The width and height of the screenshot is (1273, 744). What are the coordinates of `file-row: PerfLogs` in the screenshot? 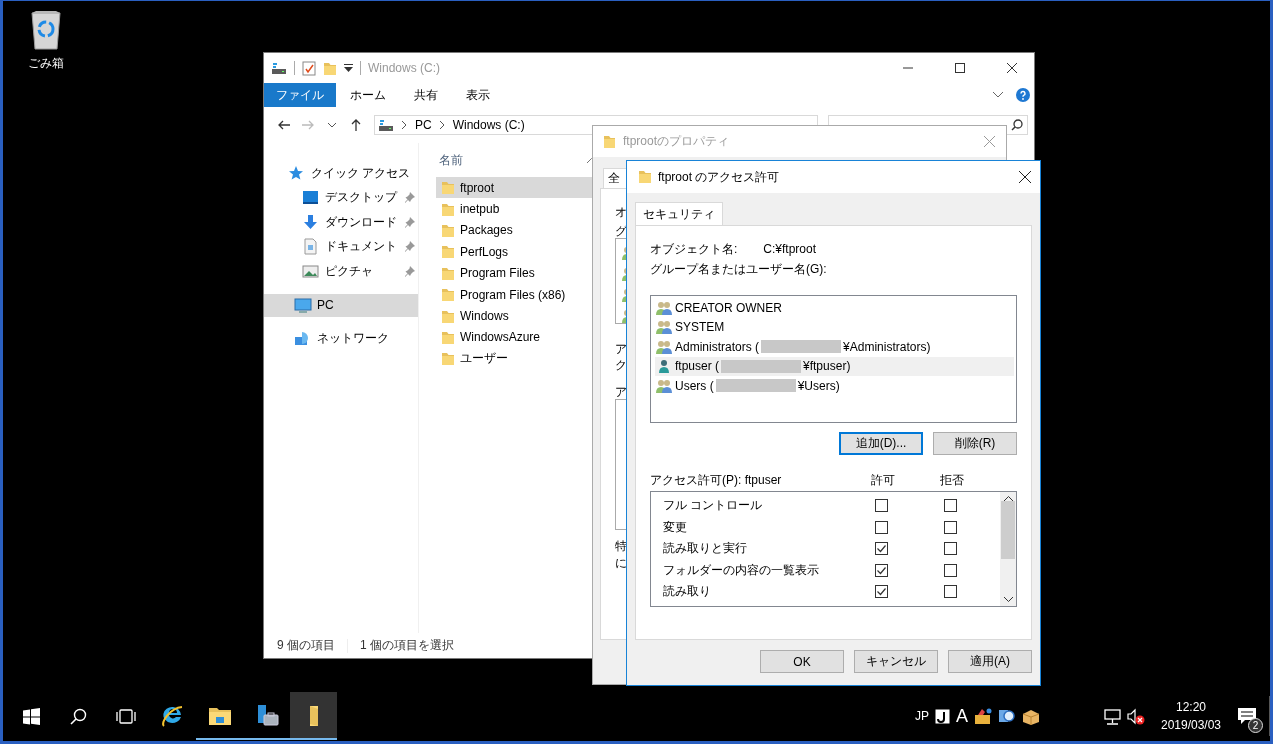 It's located at (536, 252).